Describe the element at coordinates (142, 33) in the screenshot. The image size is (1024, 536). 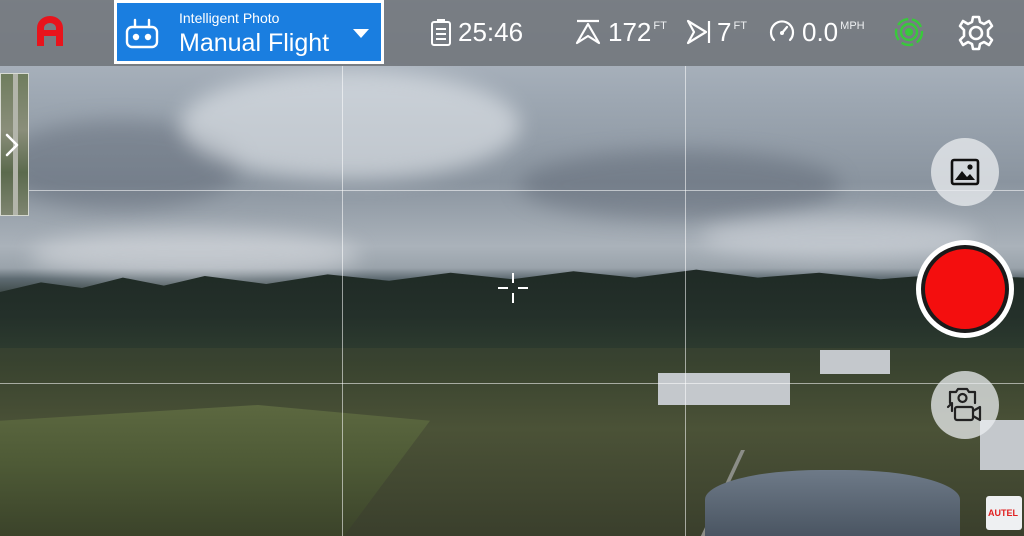
I see `remote-controller-icon` at that location.